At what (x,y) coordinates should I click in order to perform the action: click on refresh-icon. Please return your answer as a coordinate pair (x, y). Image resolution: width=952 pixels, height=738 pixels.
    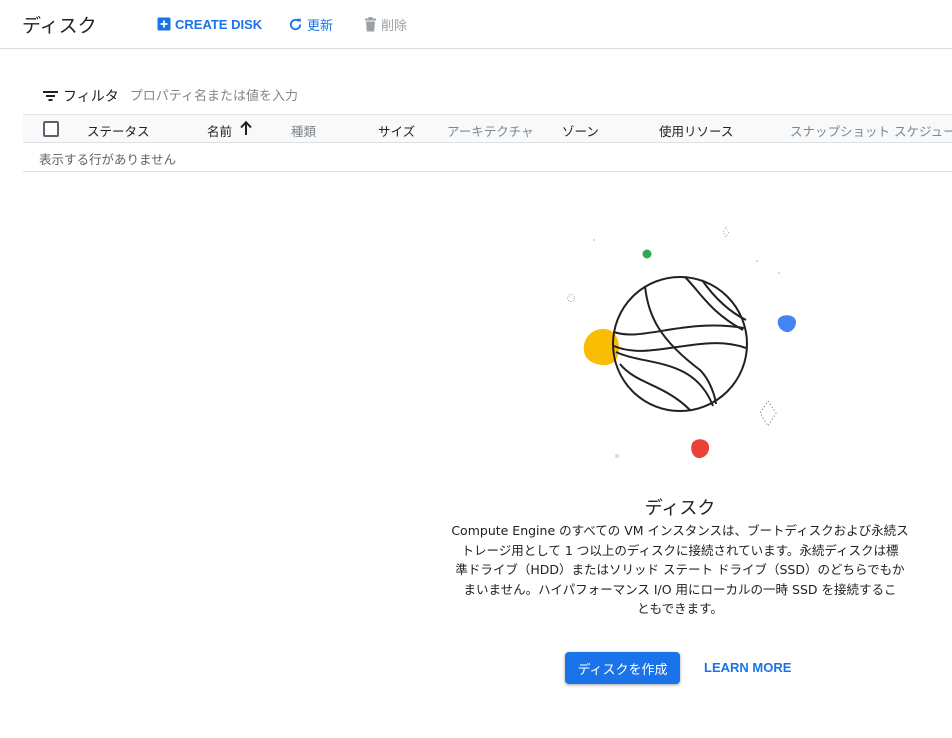
    Looking at the image, I should click on (295, 24).